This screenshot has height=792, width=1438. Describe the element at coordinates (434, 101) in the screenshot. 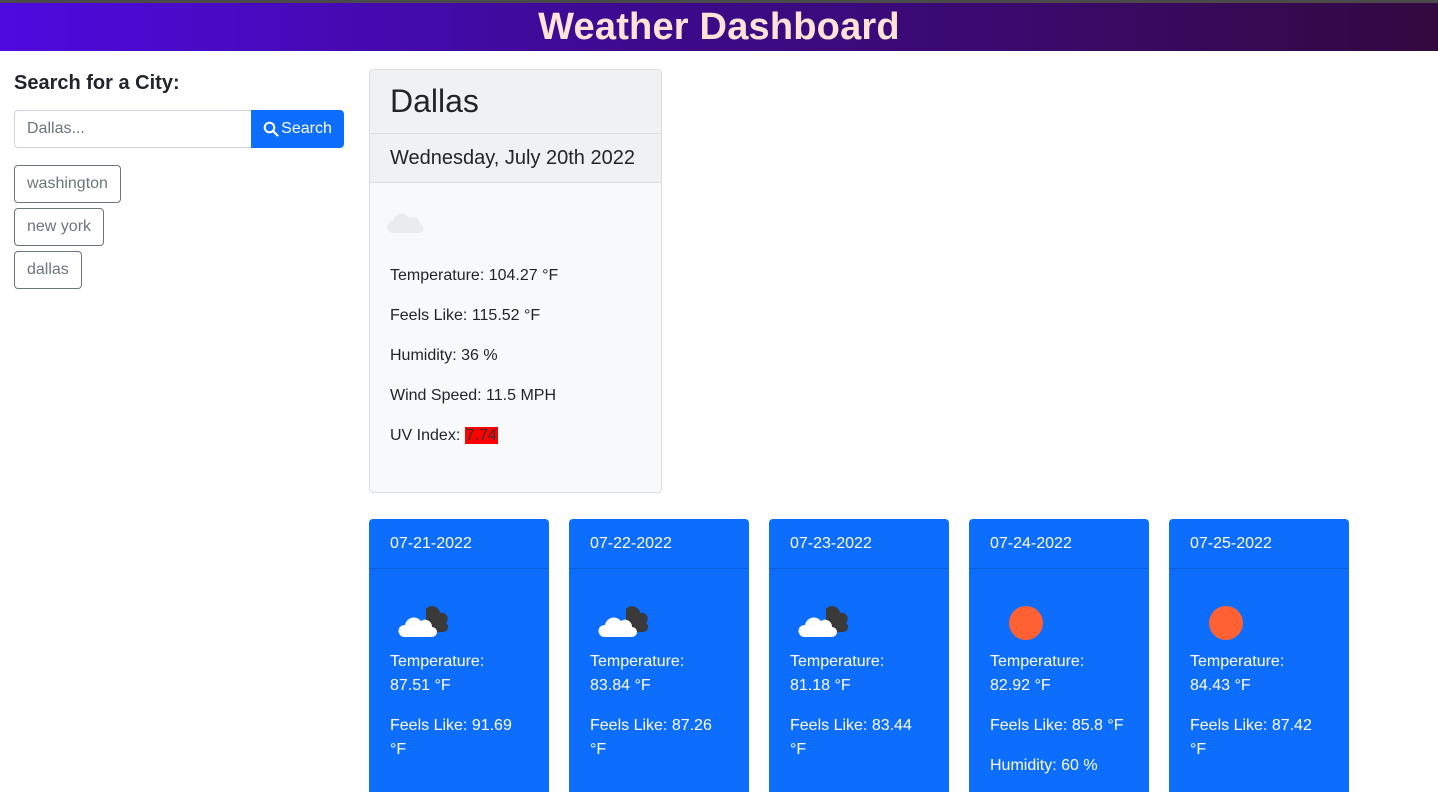

I see `city-name: Dallas` at that location.